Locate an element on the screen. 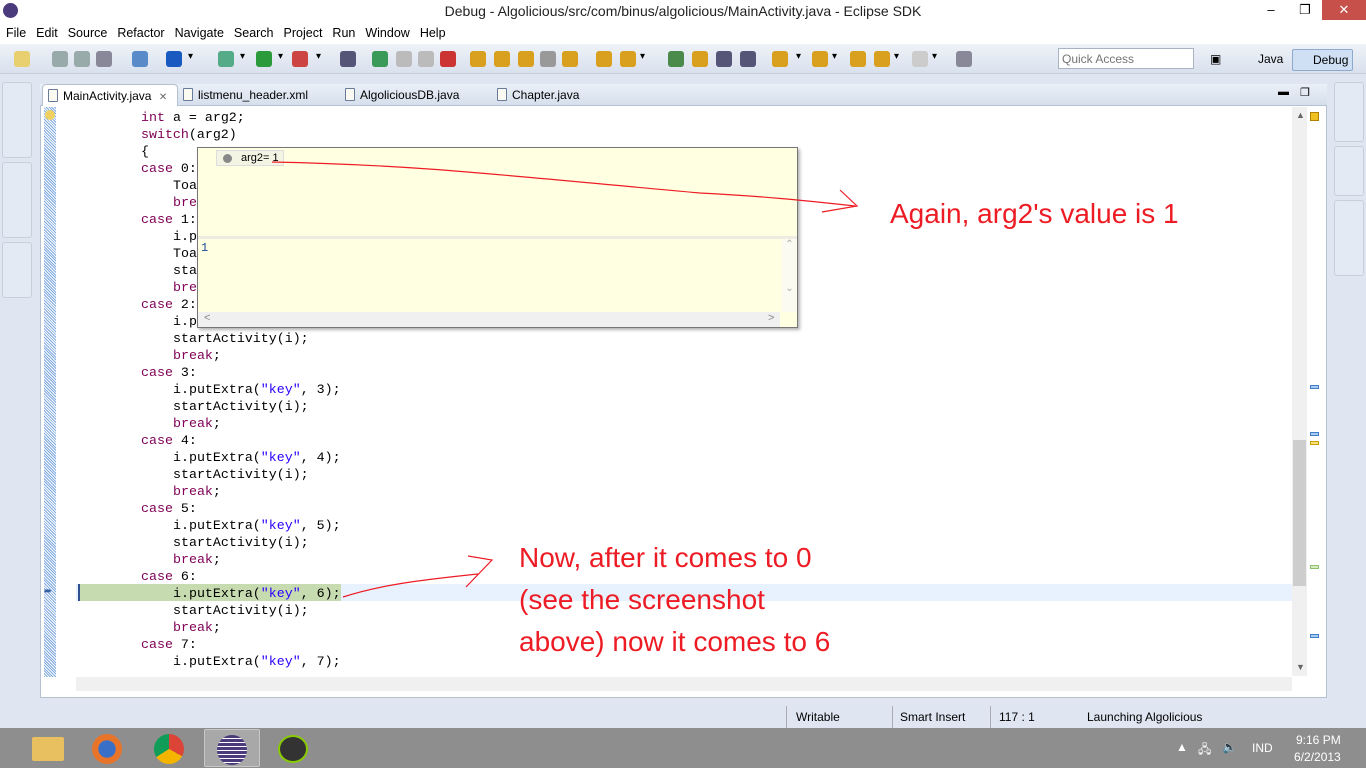 The image size is (1366, 768). taskbar-firefox is located at coordinates (108, 748).